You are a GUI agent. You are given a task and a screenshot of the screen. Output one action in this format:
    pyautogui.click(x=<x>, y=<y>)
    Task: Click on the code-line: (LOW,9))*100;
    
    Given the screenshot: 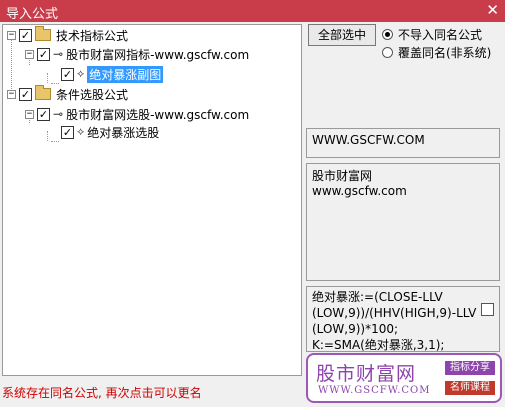 What is the action you would take?
    pyautogui.click(x=355, y=329)
    